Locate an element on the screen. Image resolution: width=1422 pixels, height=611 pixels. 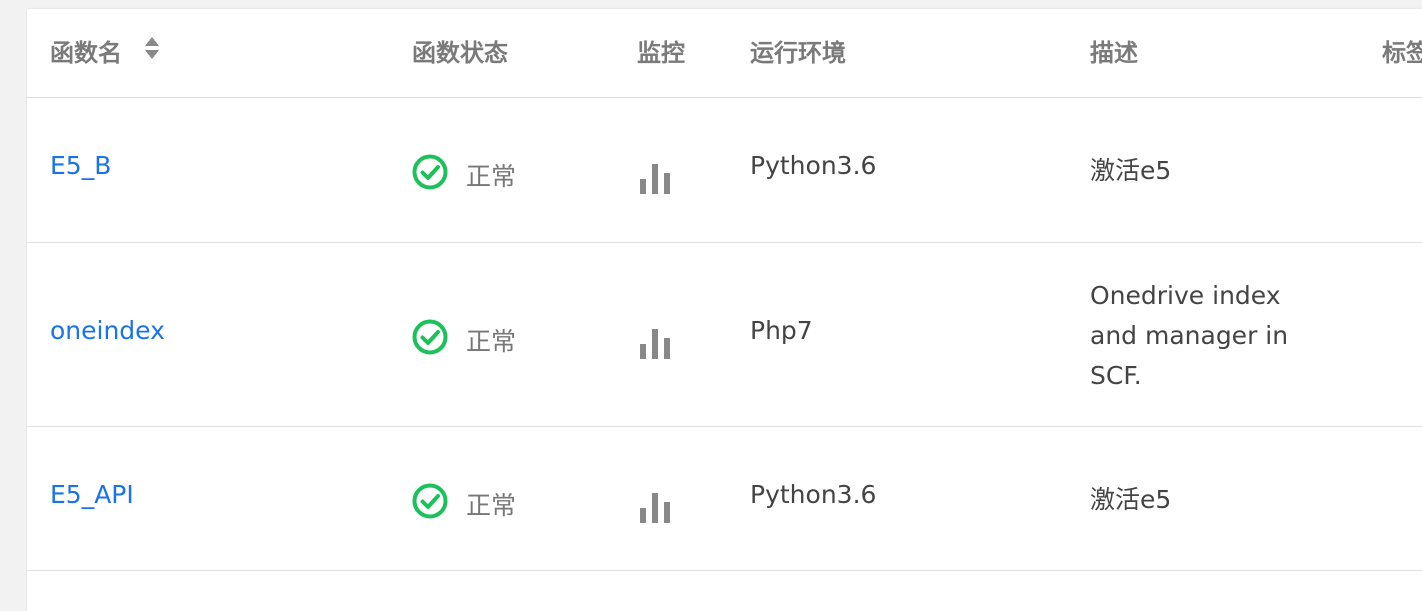
column-header-runtime: 运行环境 is located at coordinates (798, 53).